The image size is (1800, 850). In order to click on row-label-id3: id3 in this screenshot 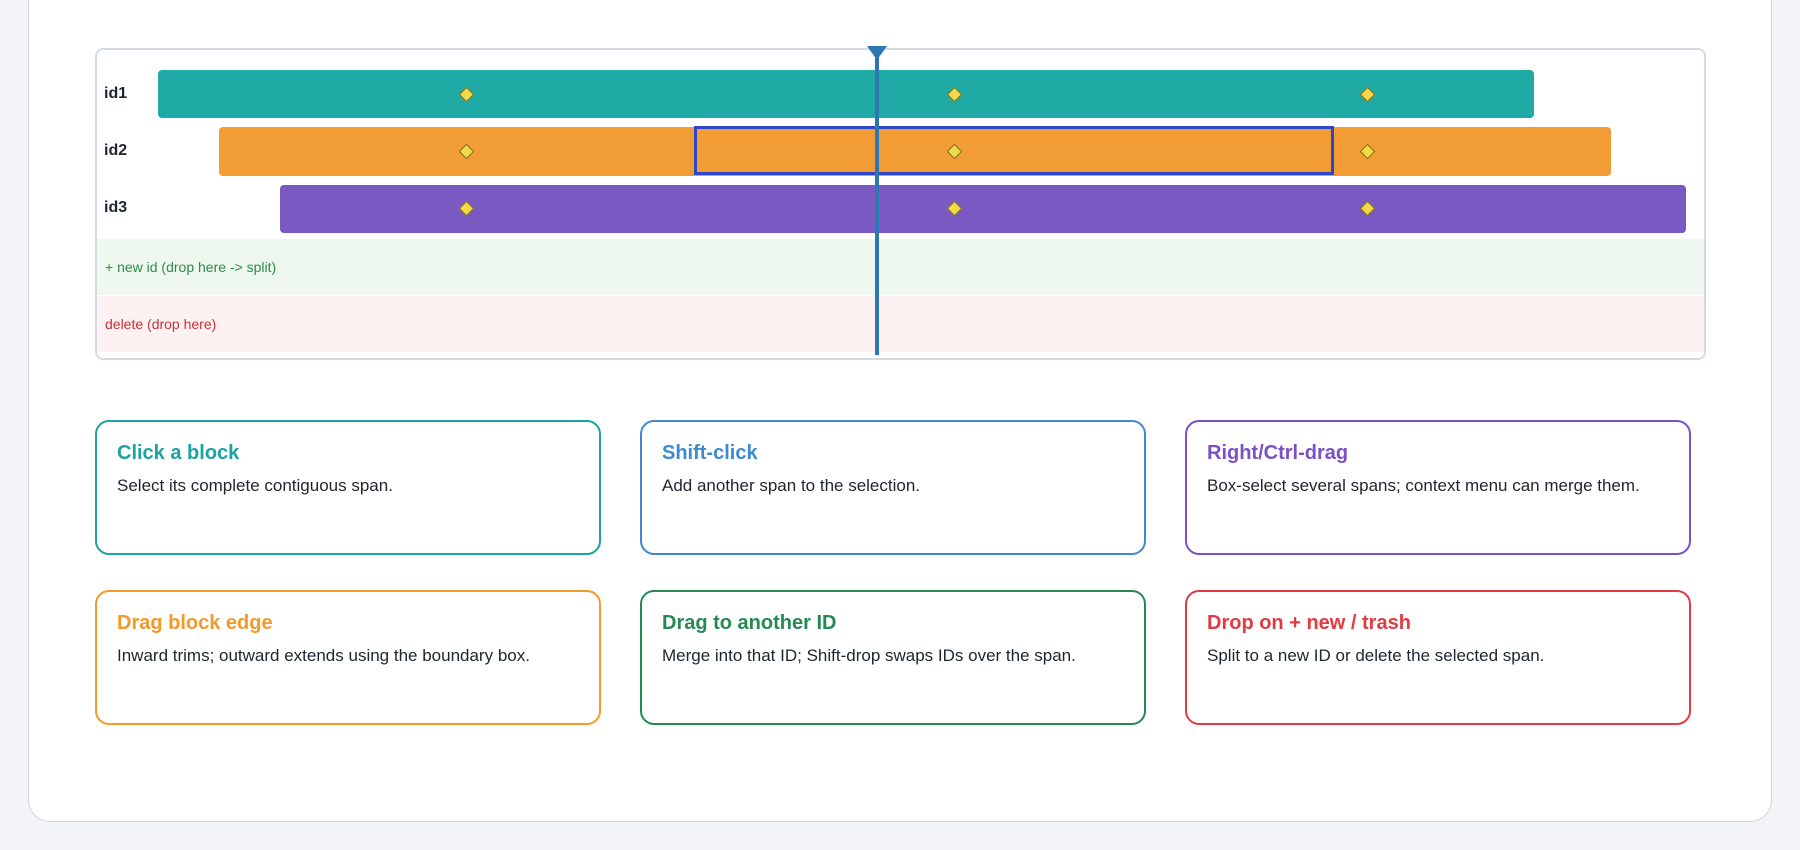, I will do `click(116, 207)`.